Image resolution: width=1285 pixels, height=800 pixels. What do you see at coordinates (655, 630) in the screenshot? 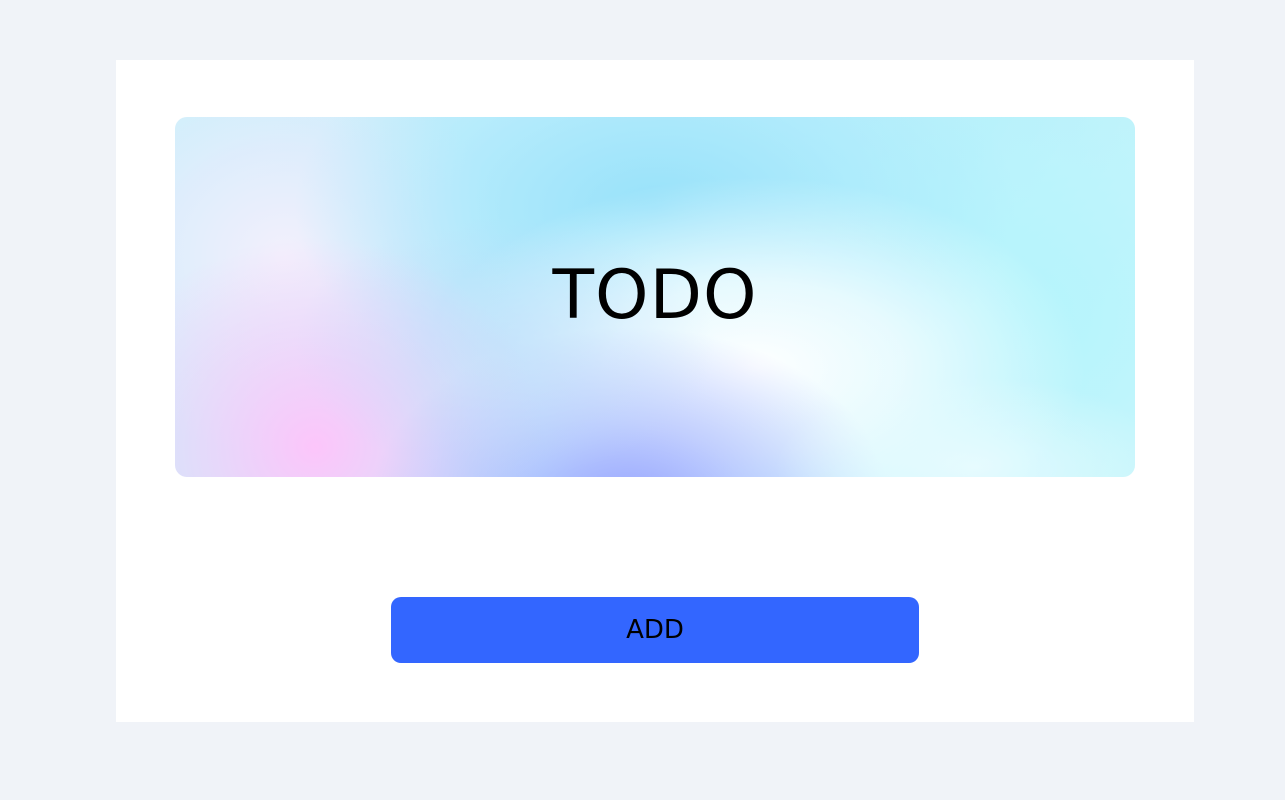
I see `add-button: ADD` at bounding box center [655, 630].